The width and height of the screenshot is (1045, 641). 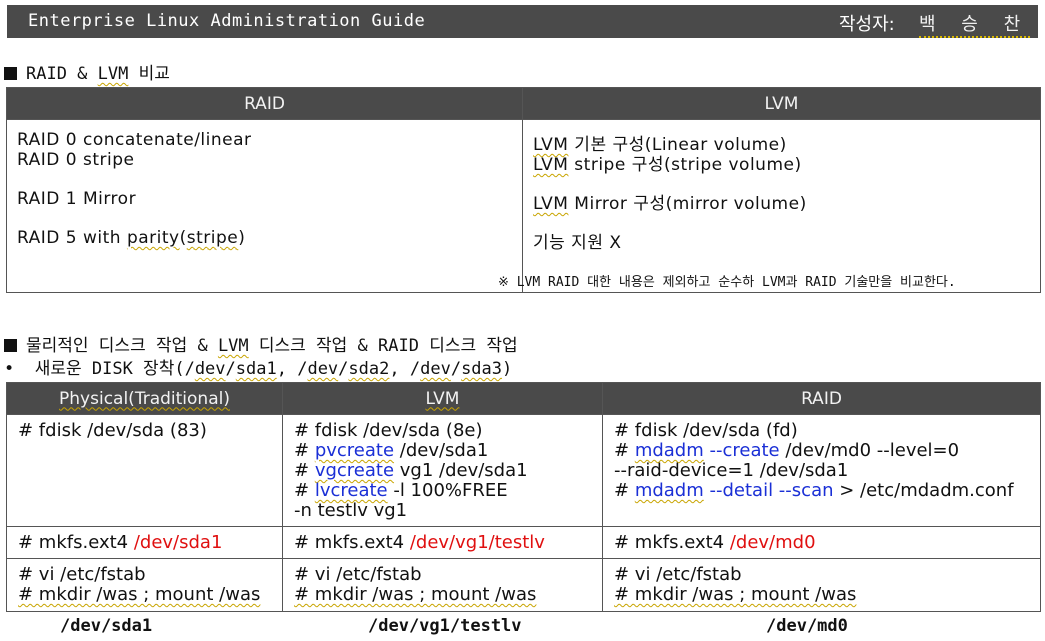 I want to click on footer-device-physical: /dev/sda1, so click(x=106, y=626).